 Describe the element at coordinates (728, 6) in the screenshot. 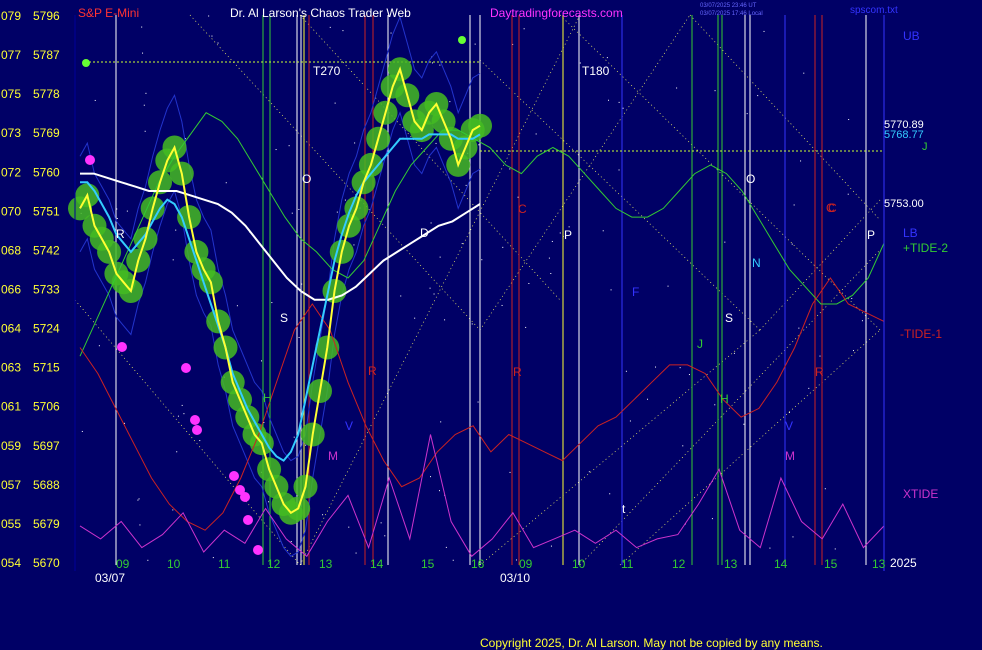

I see `stamp-ut: 03/07/2025 23:46 UT` at that location.